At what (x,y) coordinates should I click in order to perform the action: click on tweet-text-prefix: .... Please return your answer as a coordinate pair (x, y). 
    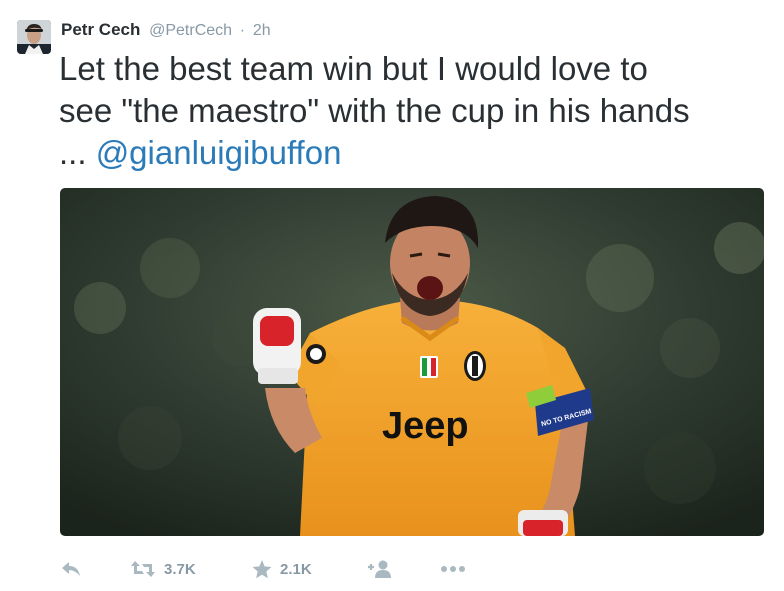
    Looking at the image, I should click on (77, 152).